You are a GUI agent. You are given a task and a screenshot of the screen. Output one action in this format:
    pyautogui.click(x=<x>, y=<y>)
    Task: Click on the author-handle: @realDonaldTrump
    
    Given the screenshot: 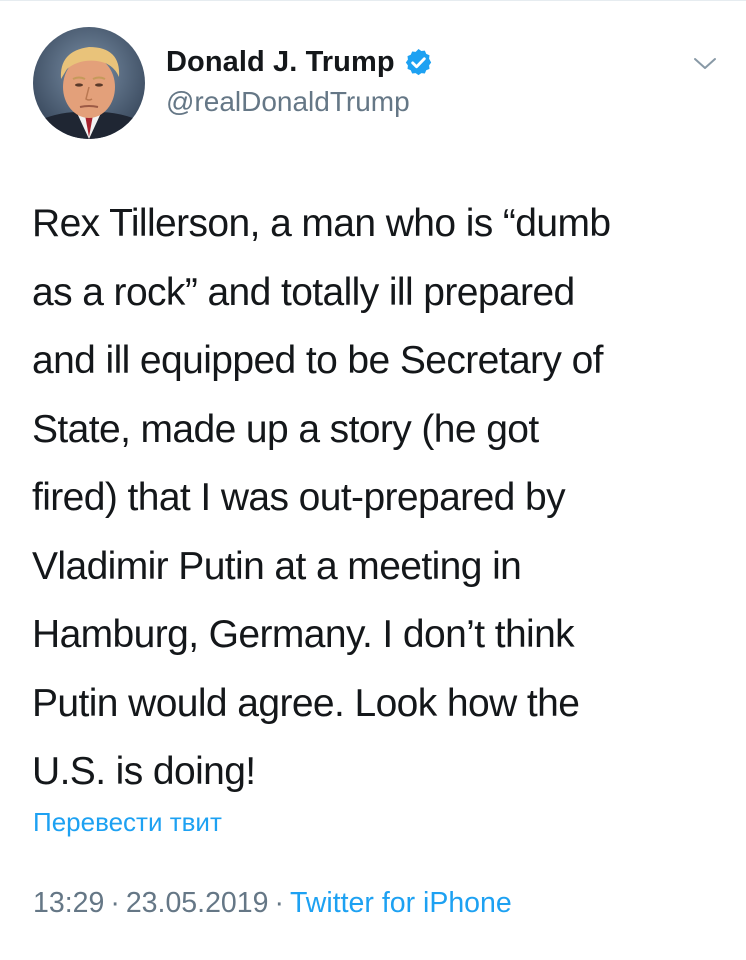 What is the action you would take?
    pyautogui.click(x=288, y=102)
    